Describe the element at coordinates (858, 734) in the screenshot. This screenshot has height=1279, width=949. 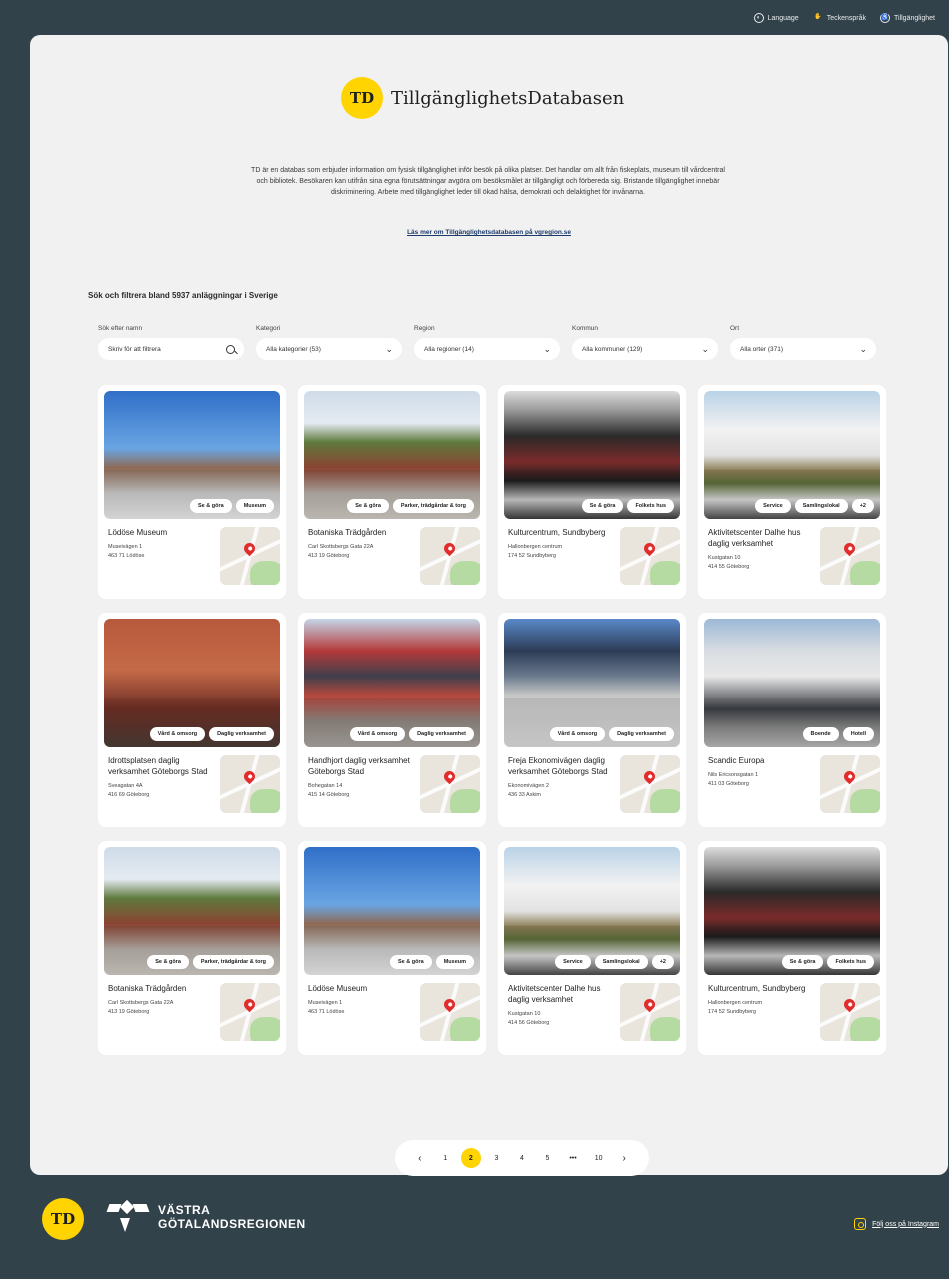
I see `category-tag: Hotell` at that location.